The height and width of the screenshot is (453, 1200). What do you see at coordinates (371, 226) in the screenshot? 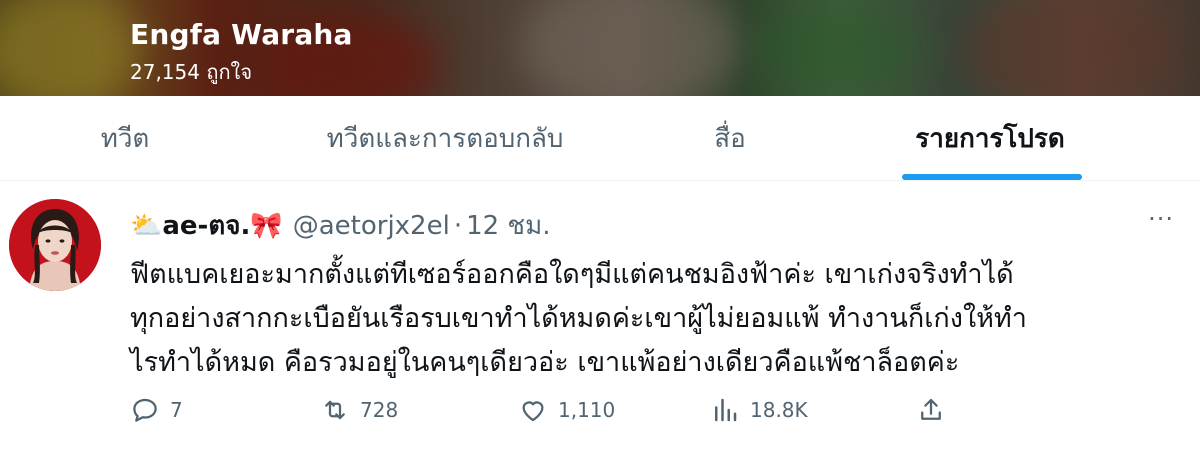
I see `author-handle: @aetorjx2el` at bounding box center [371, 226].